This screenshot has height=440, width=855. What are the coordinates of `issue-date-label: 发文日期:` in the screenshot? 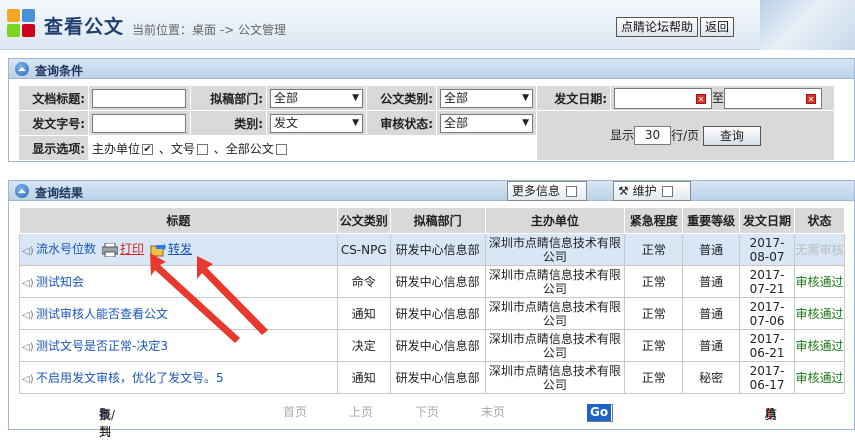 It's located at (573, 98).